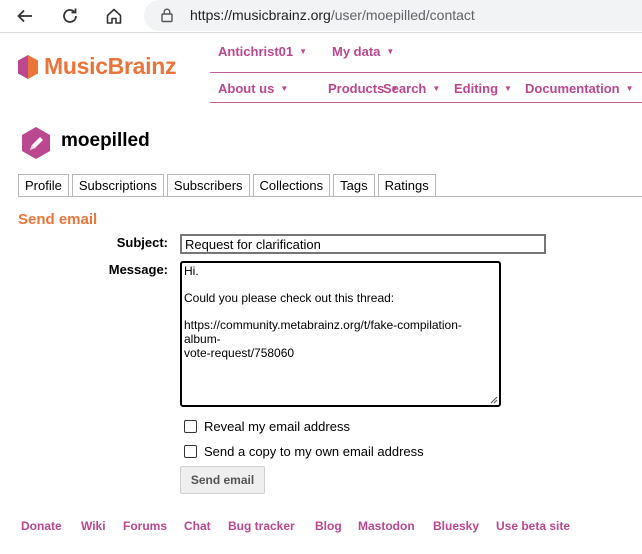 Image resolution: width=642 pixels, height=554 pixels. Describe the element at coordinates (493, 399) in the screenshot. I see `resize-handle-icon` at that location.